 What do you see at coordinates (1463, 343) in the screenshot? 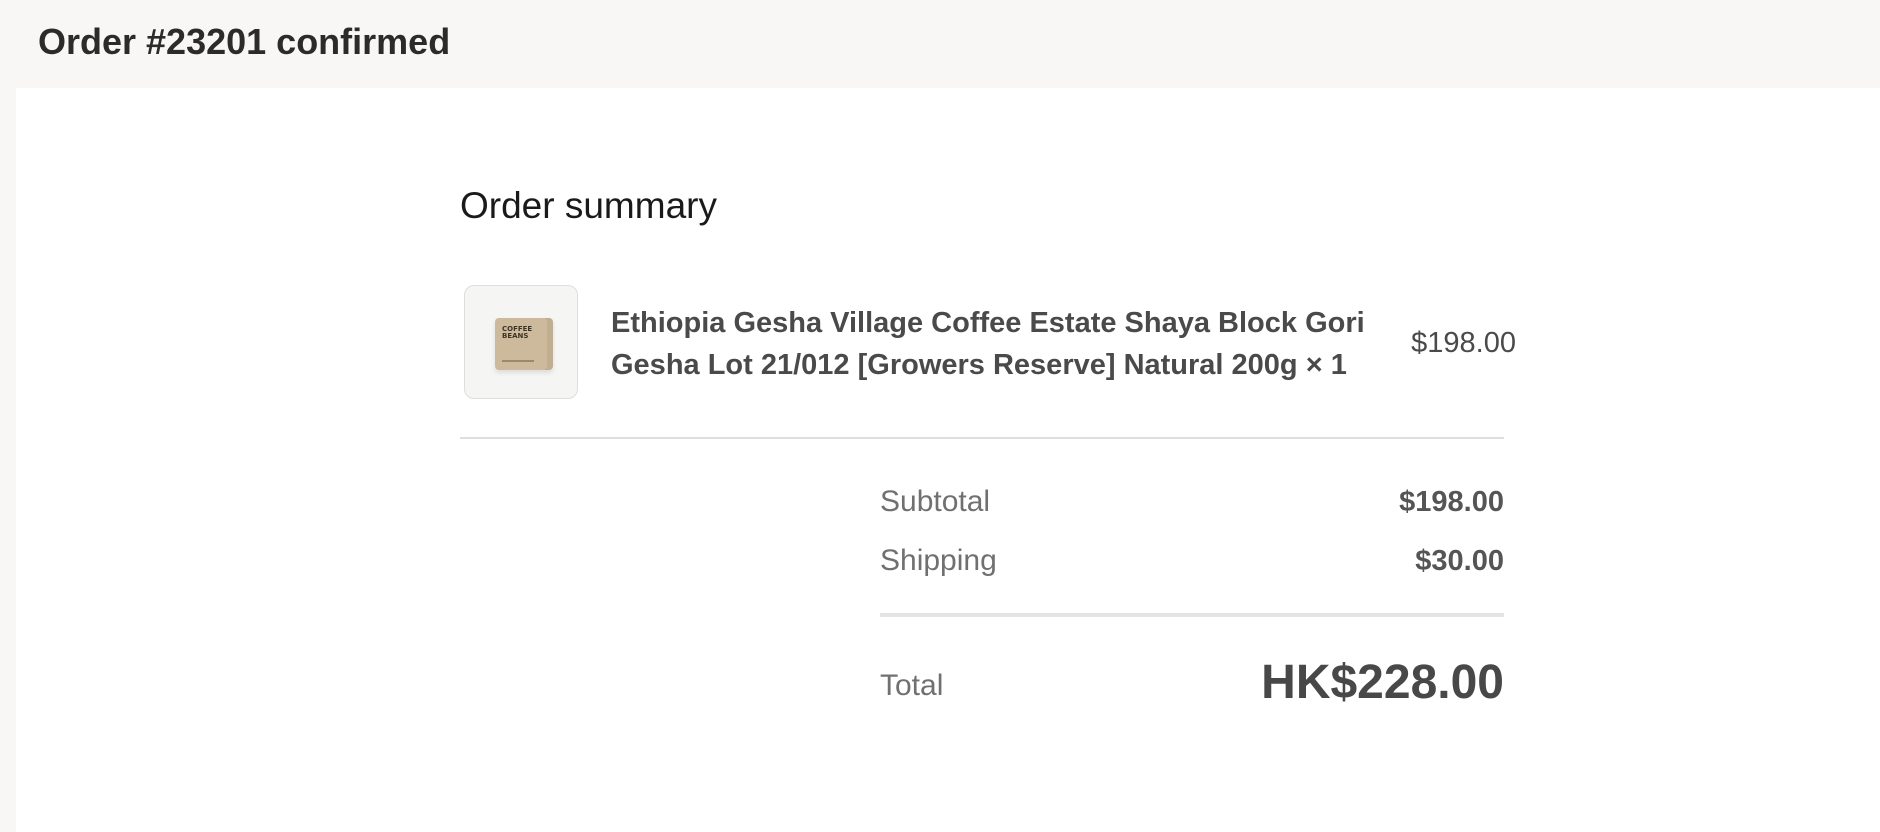
I see `product-price: $198.00` at bounding box center [1463, 343].